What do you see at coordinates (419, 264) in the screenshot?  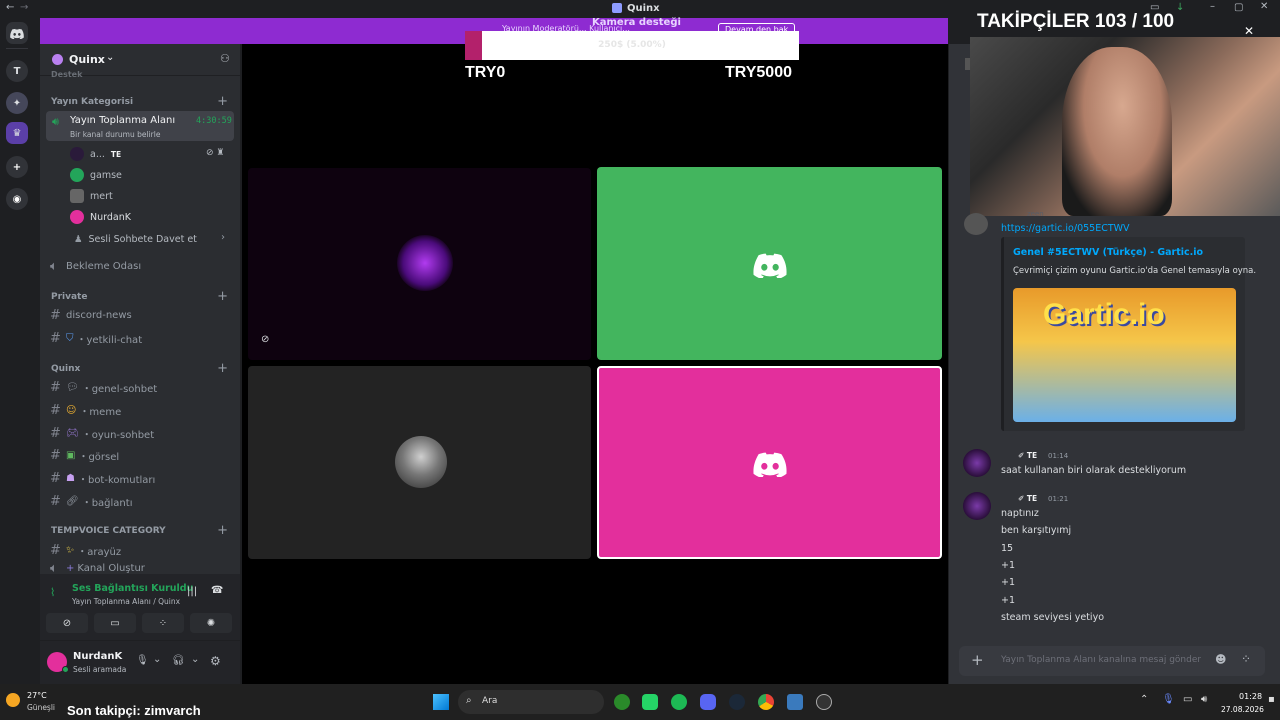 I see `video-tile-user-a: ⊘` at bounding box center [419, 264].